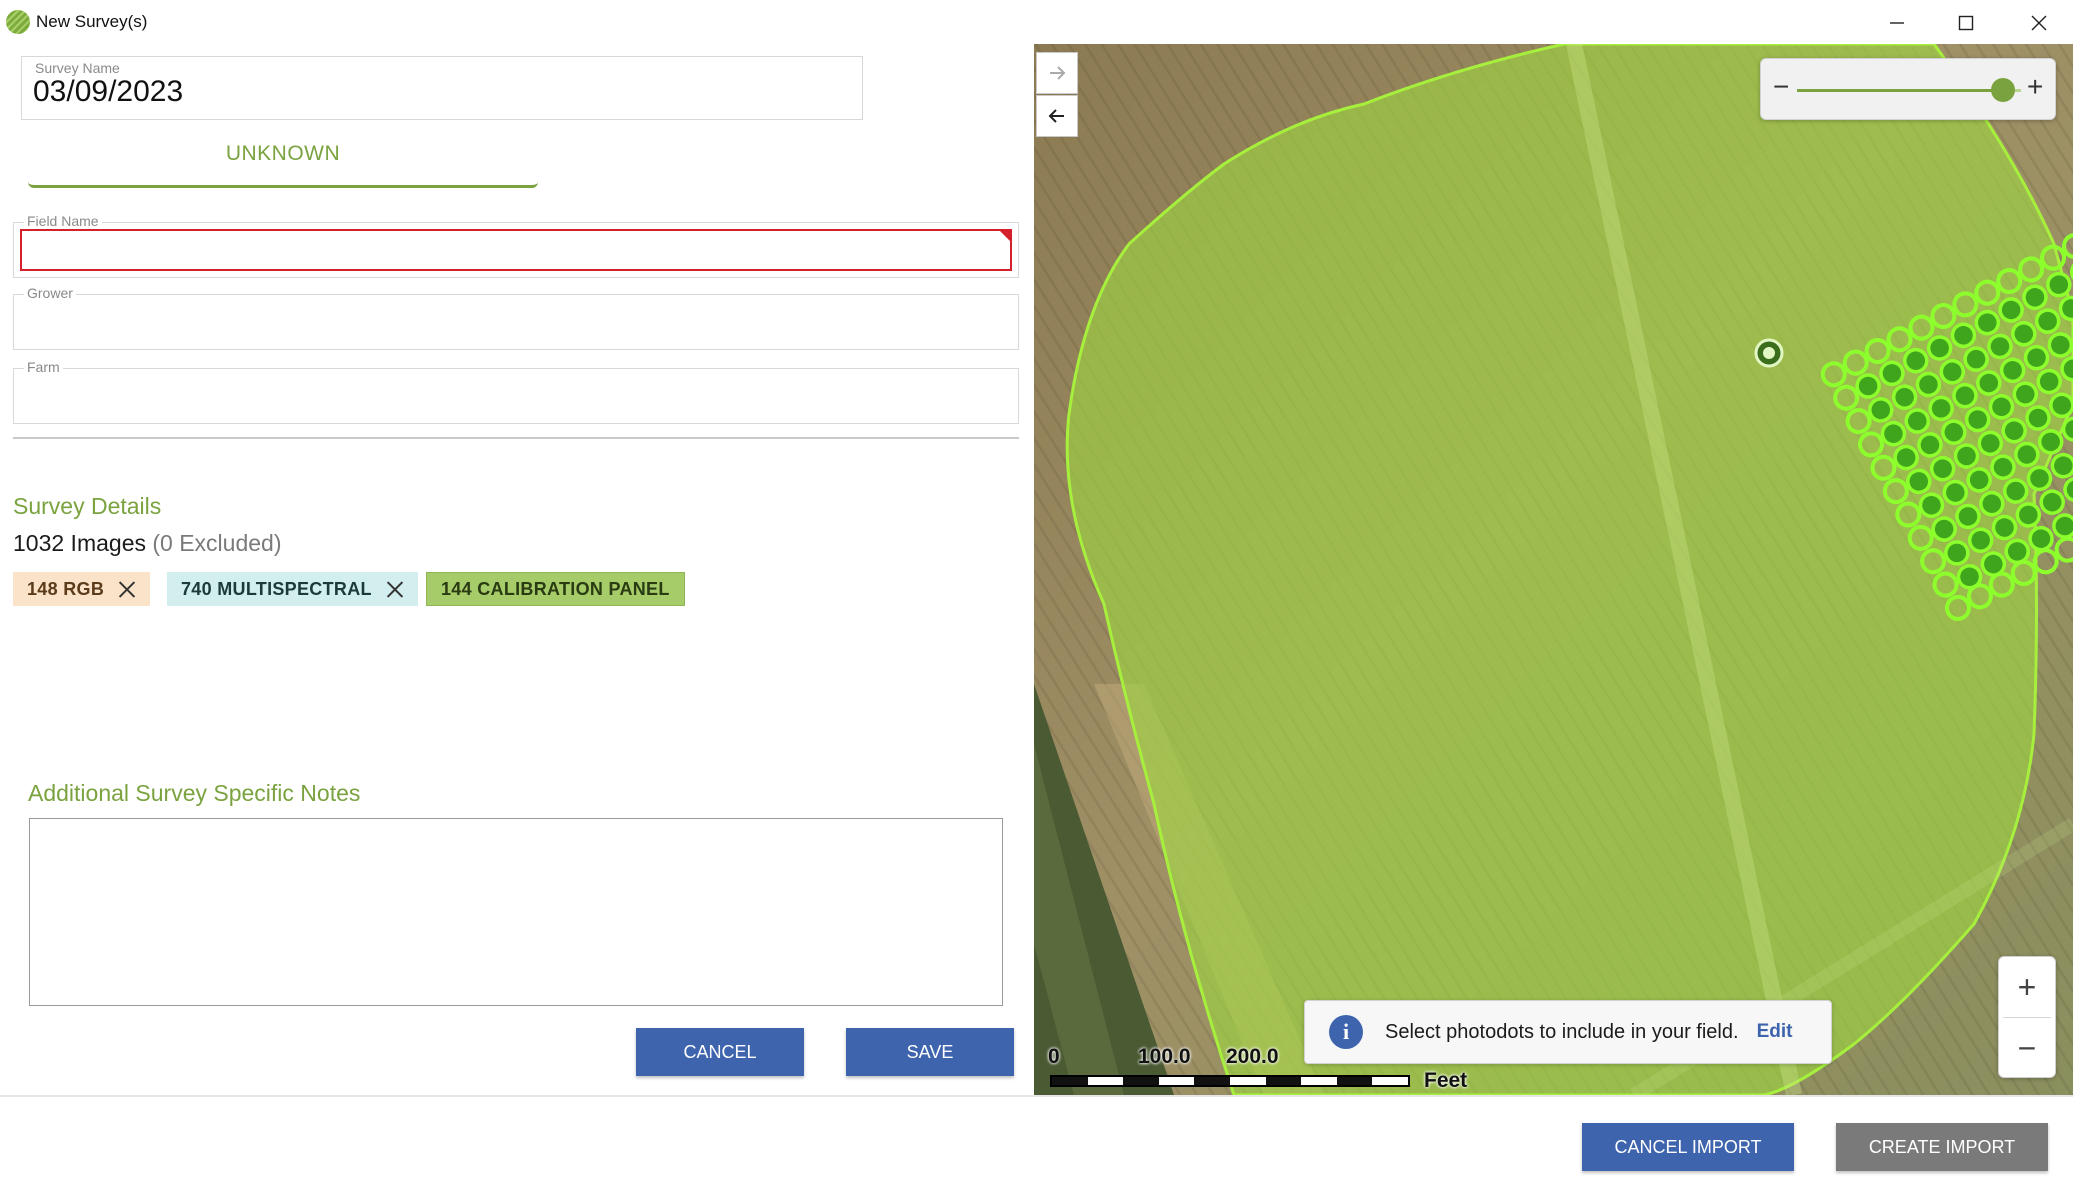  I want to click on chip-calibration-panel: 144 CALIBRATION PANEL, so click(555, 589).